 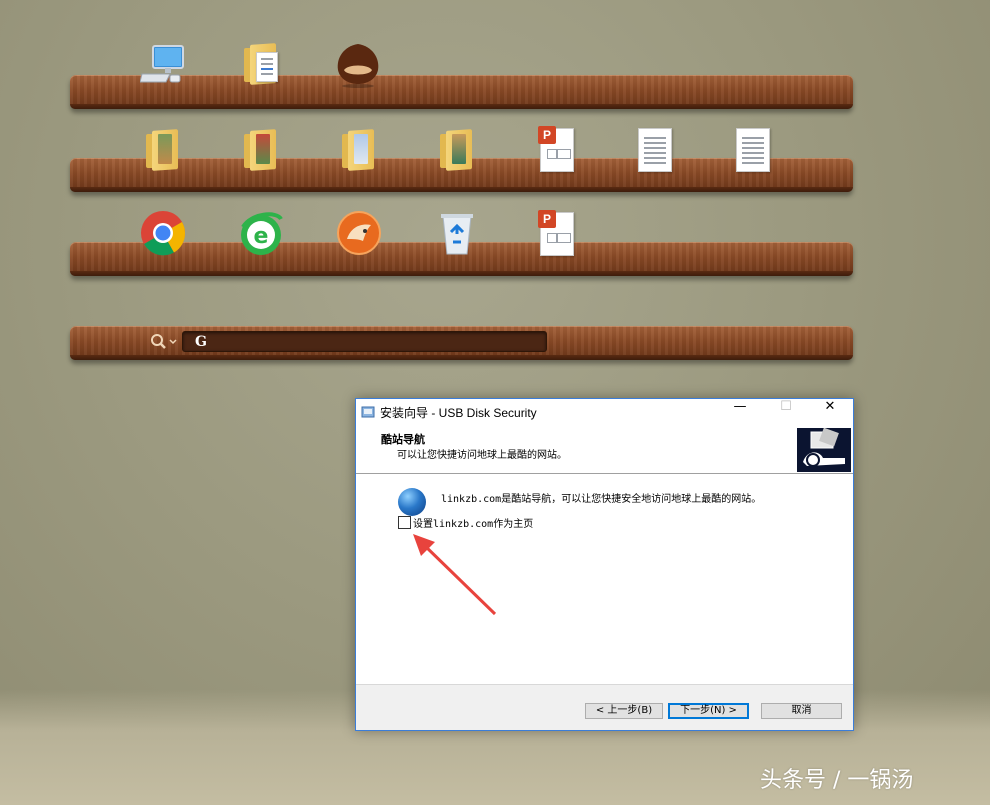 I want to click on linkzb-info-text: linkzb.com是酷站导航，可以让您快捷安全地访问地球上最酷的网站。, so click(x=601, y=499).